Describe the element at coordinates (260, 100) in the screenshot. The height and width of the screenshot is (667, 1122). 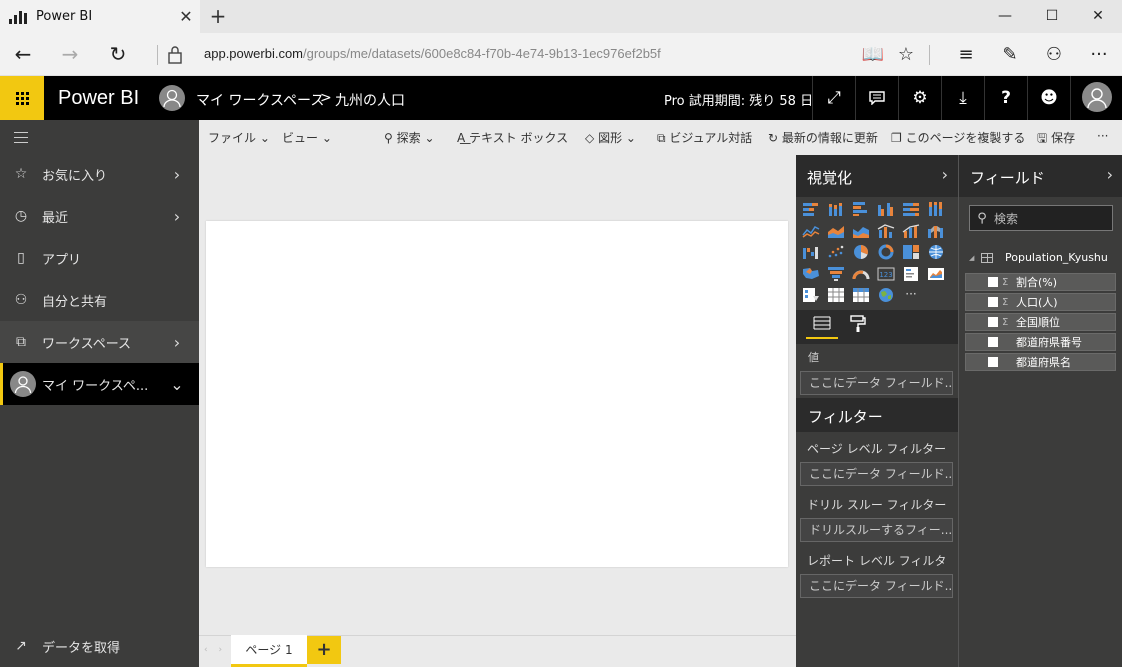
I see `breadcrumb-workspace: マイ ワークスペース` at that location.